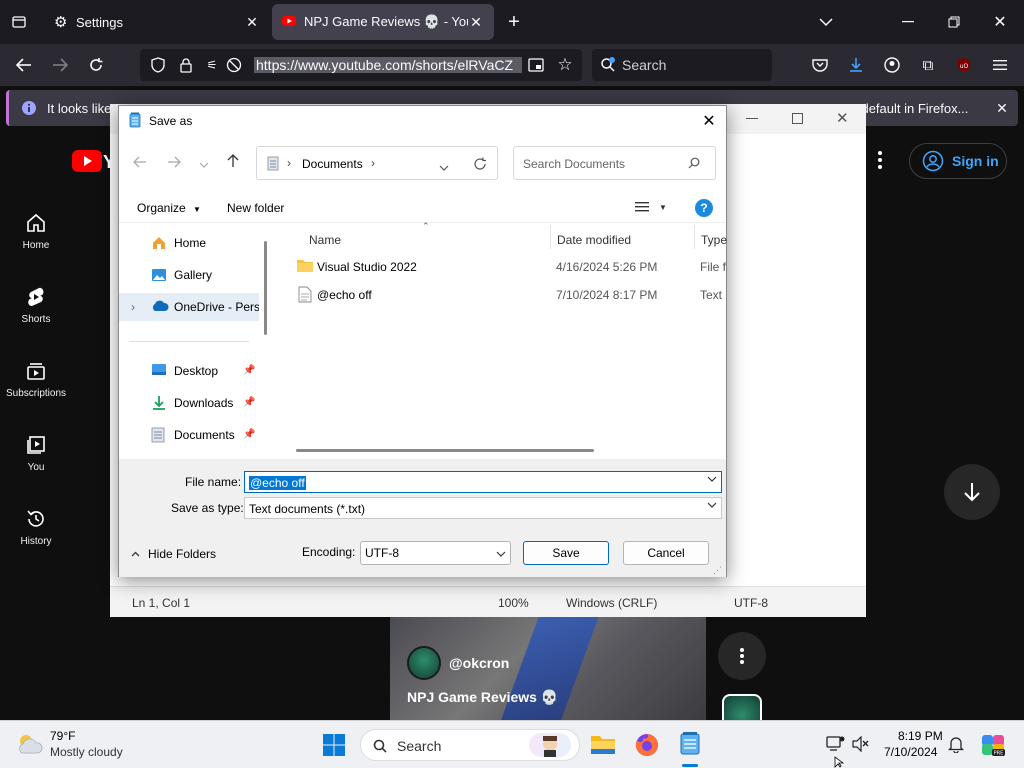 Image resolution: width=1024 pixels, height=768 pixels. Describe the element at coordinates (928, 65) in the screenshot. I see `extensions-icon: ⧉` at that location.